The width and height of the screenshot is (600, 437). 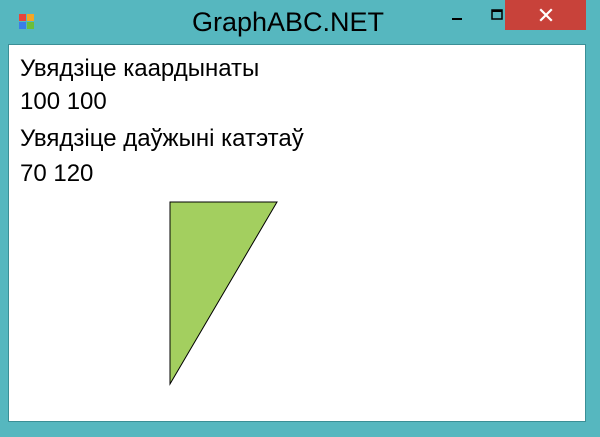 I want to click on input-coordinates: 100 100, so click(x=63, y=101).